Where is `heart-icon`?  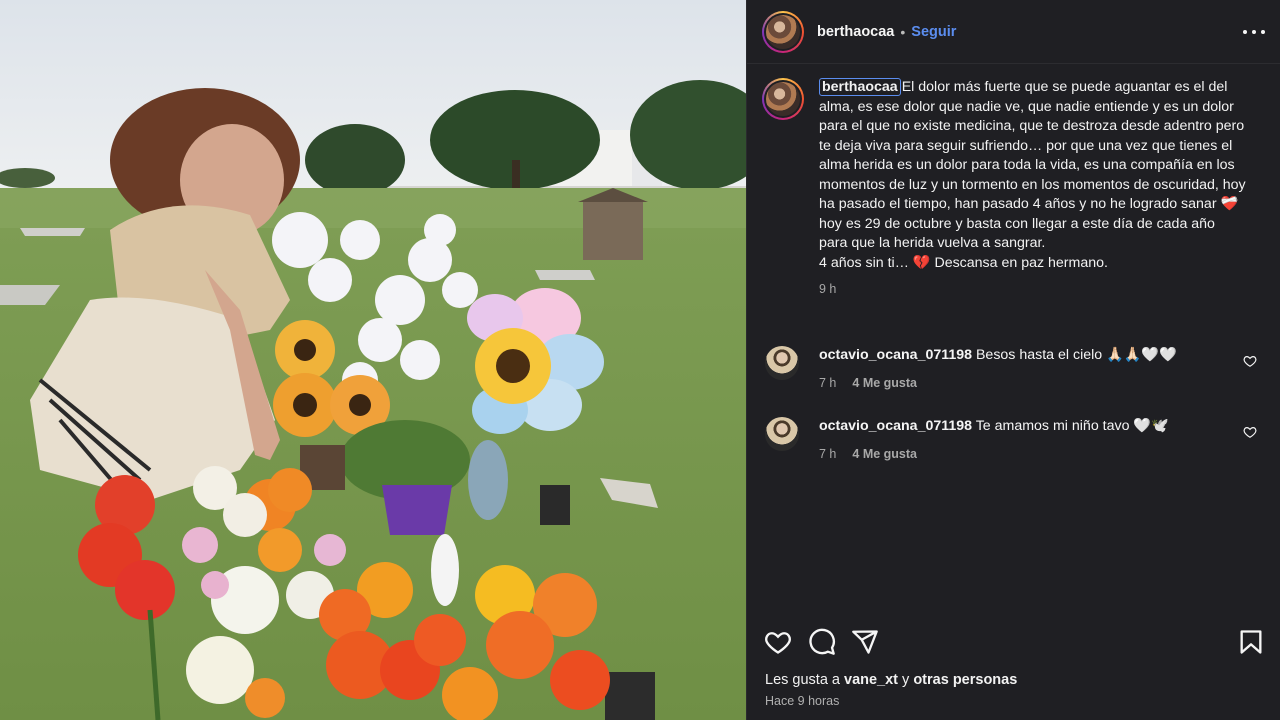 heart-icon is located at coordinates (778, 642).